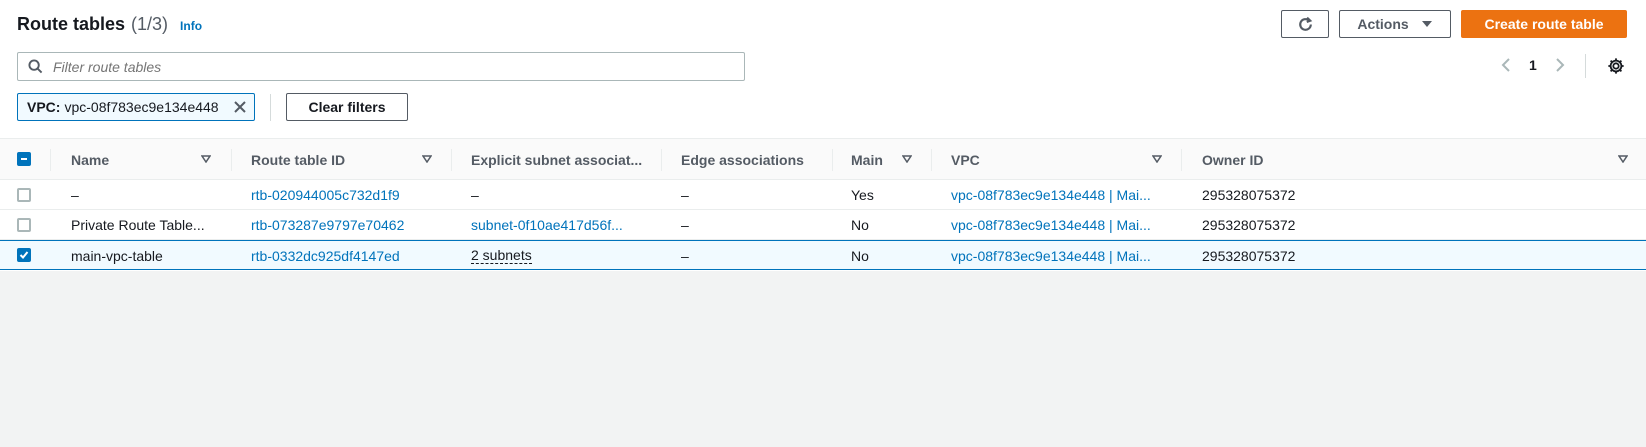 The height and width of the screenshot is (447, 1646). I want to click on cell-route-table-id: rtb-020944005c732d1f9, so click(348, 194).